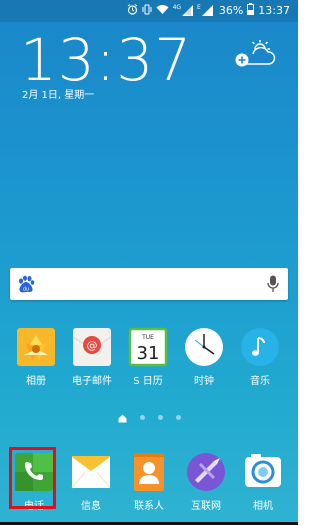 This screenshot has width=320, height=525. I want to click on clock-icon, so click(204, 347).